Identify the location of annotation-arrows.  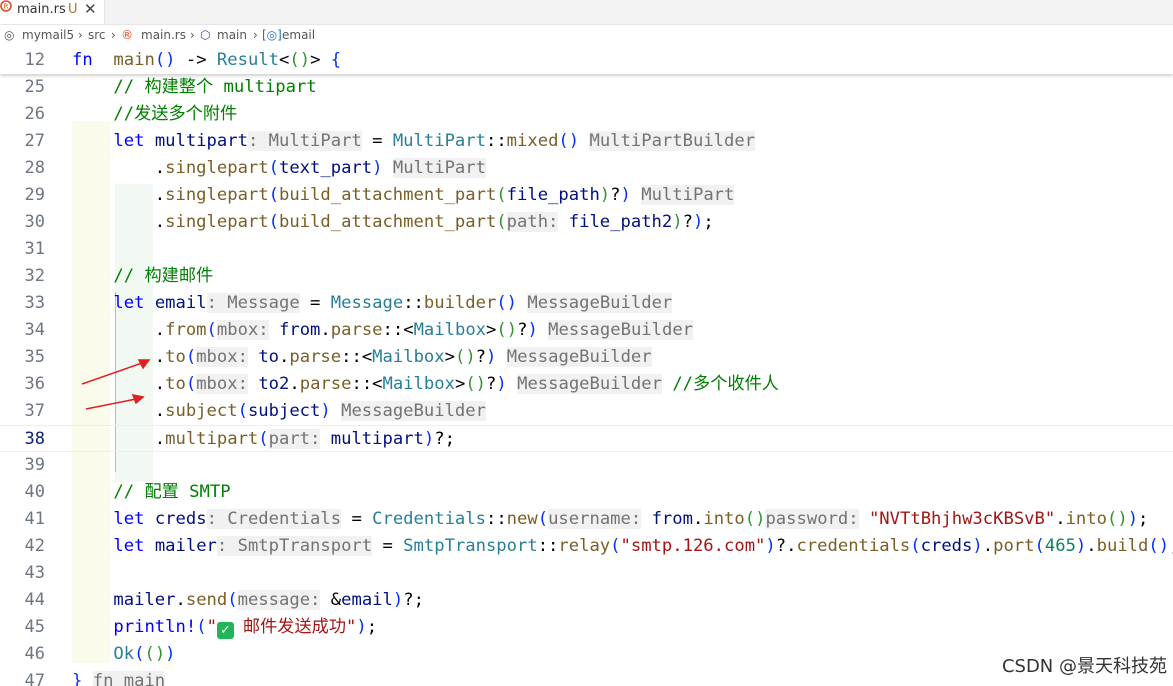
(116, 384).